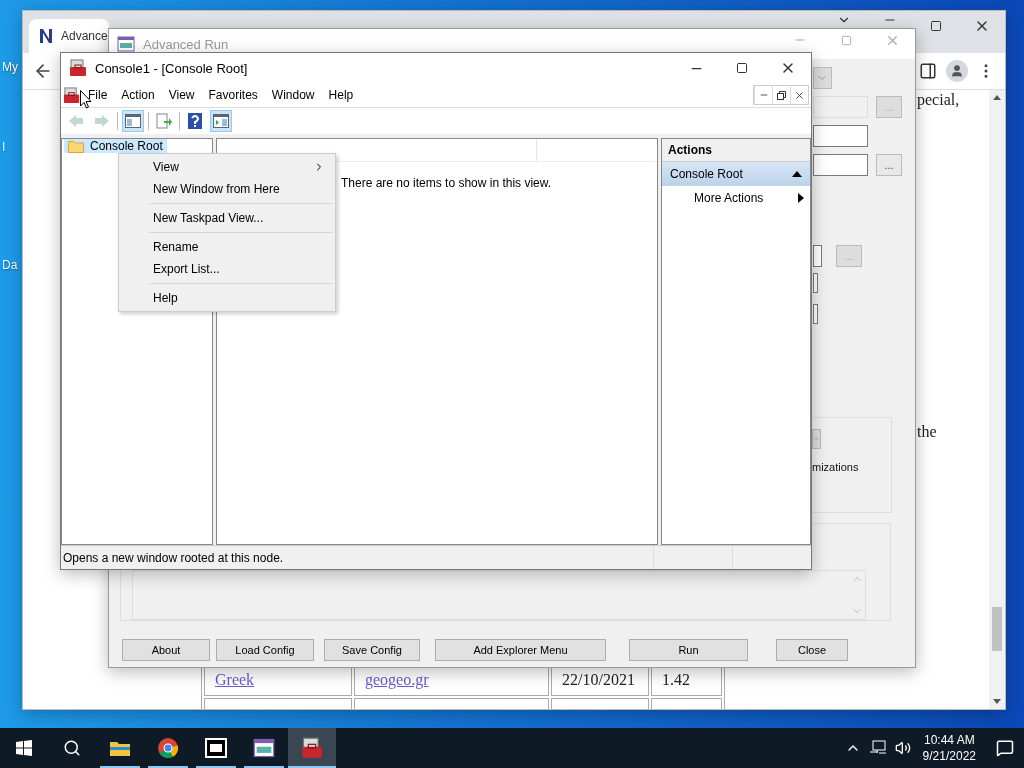 This screenshot has width=1024, height=768. What do you see at coordinates (902, 748) in the screenshot?
I see `volume-icon` at bounding box center [902, 748].